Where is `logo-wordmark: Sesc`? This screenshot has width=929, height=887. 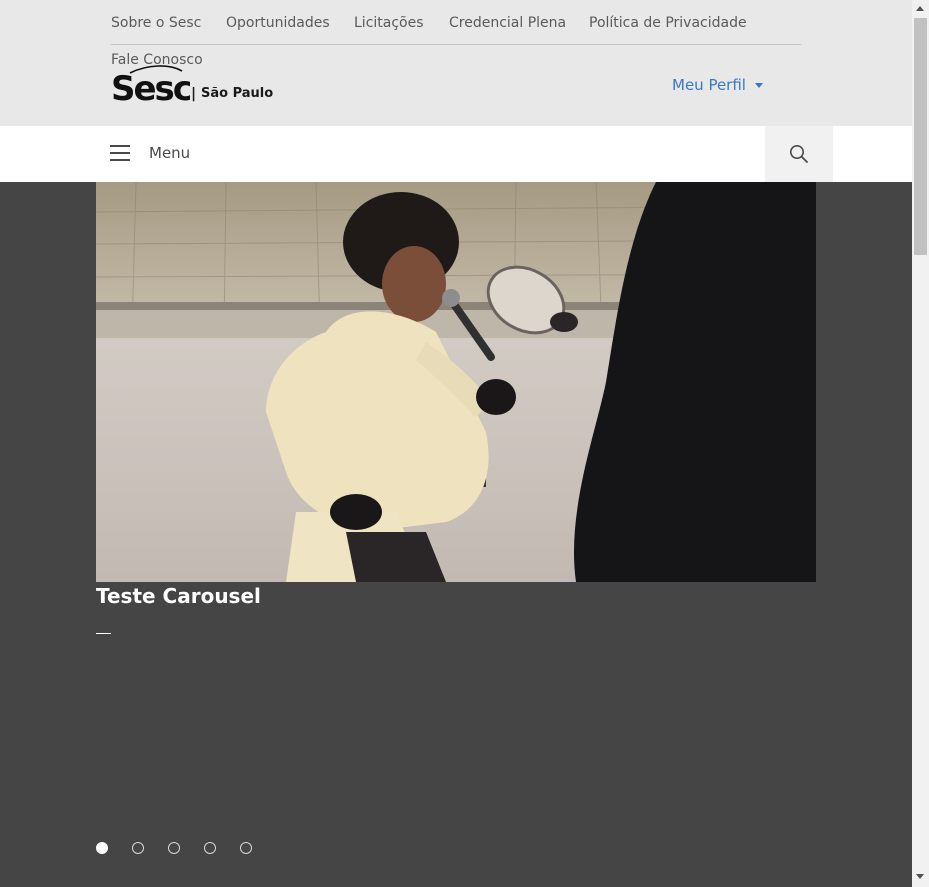
logo-wordmark: Sesc is located at coordinates (150, 86).